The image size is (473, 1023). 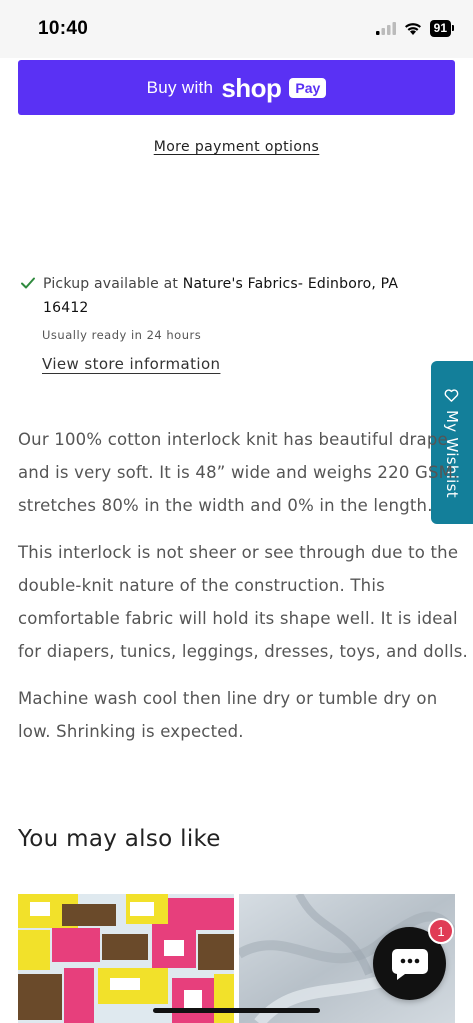 I want to click on more-payment-options-link: More payment options, so click(x=237, y=147).